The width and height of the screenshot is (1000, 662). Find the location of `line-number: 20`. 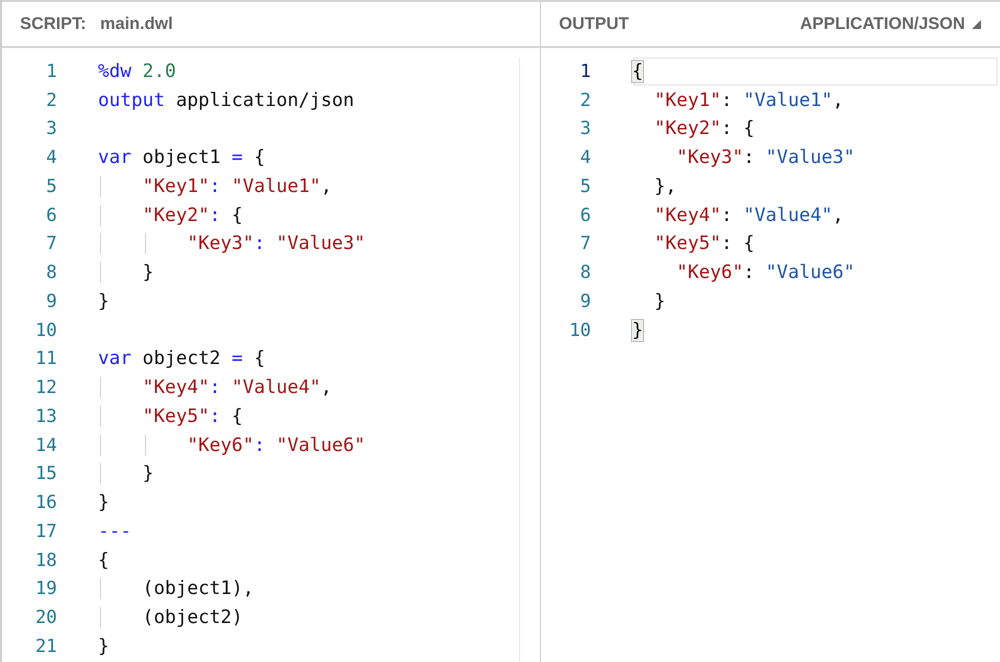

line-number: 20 is located at coordinates (45, 617).